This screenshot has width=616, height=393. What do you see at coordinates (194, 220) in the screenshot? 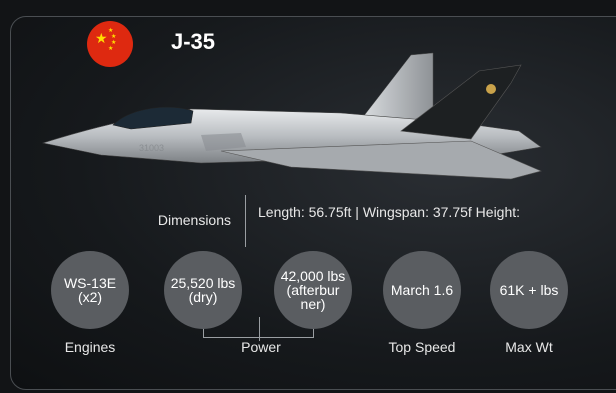
I see `dimensions-label: Dimensions` at bounding box center [194, 220].